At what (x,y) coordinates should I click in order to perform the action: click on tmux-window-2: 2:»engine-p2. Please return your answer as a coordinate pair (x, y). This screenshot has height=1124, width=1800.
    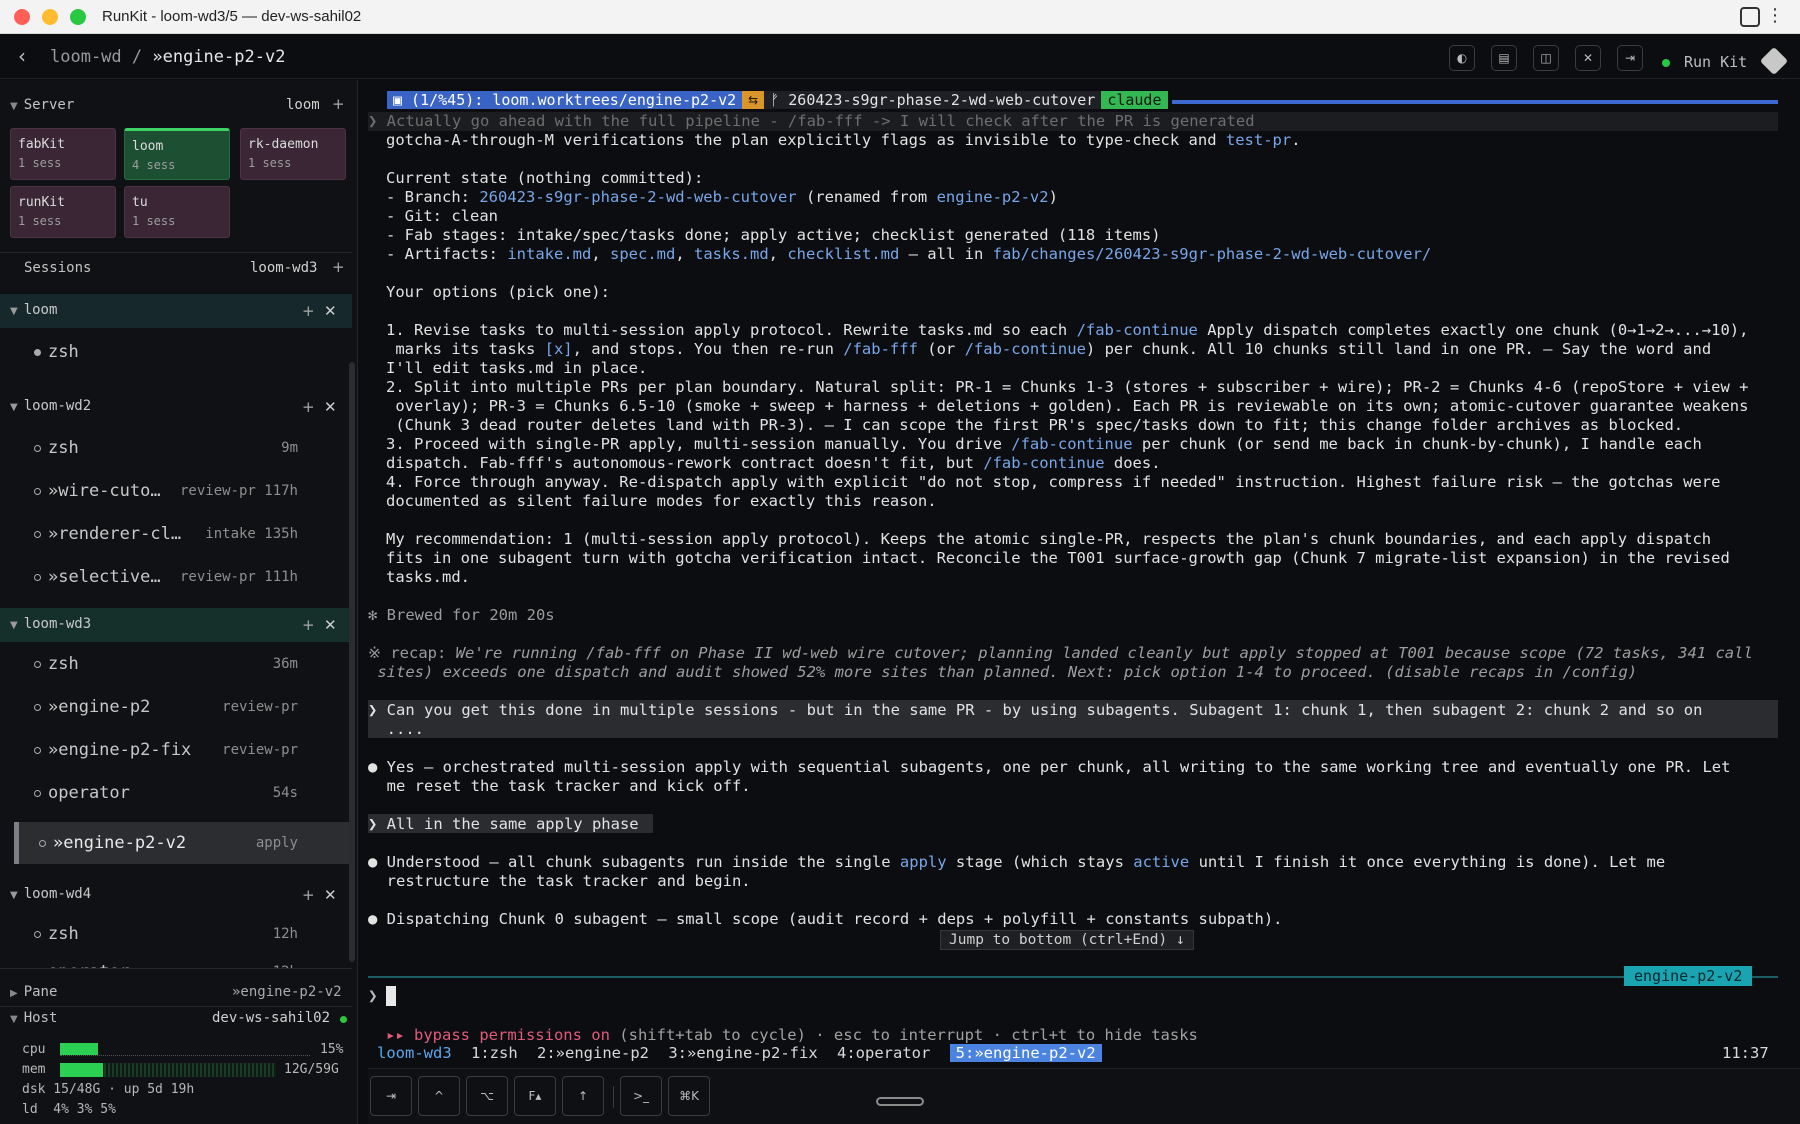
    Looking at the image, I should click on (593, 1053).